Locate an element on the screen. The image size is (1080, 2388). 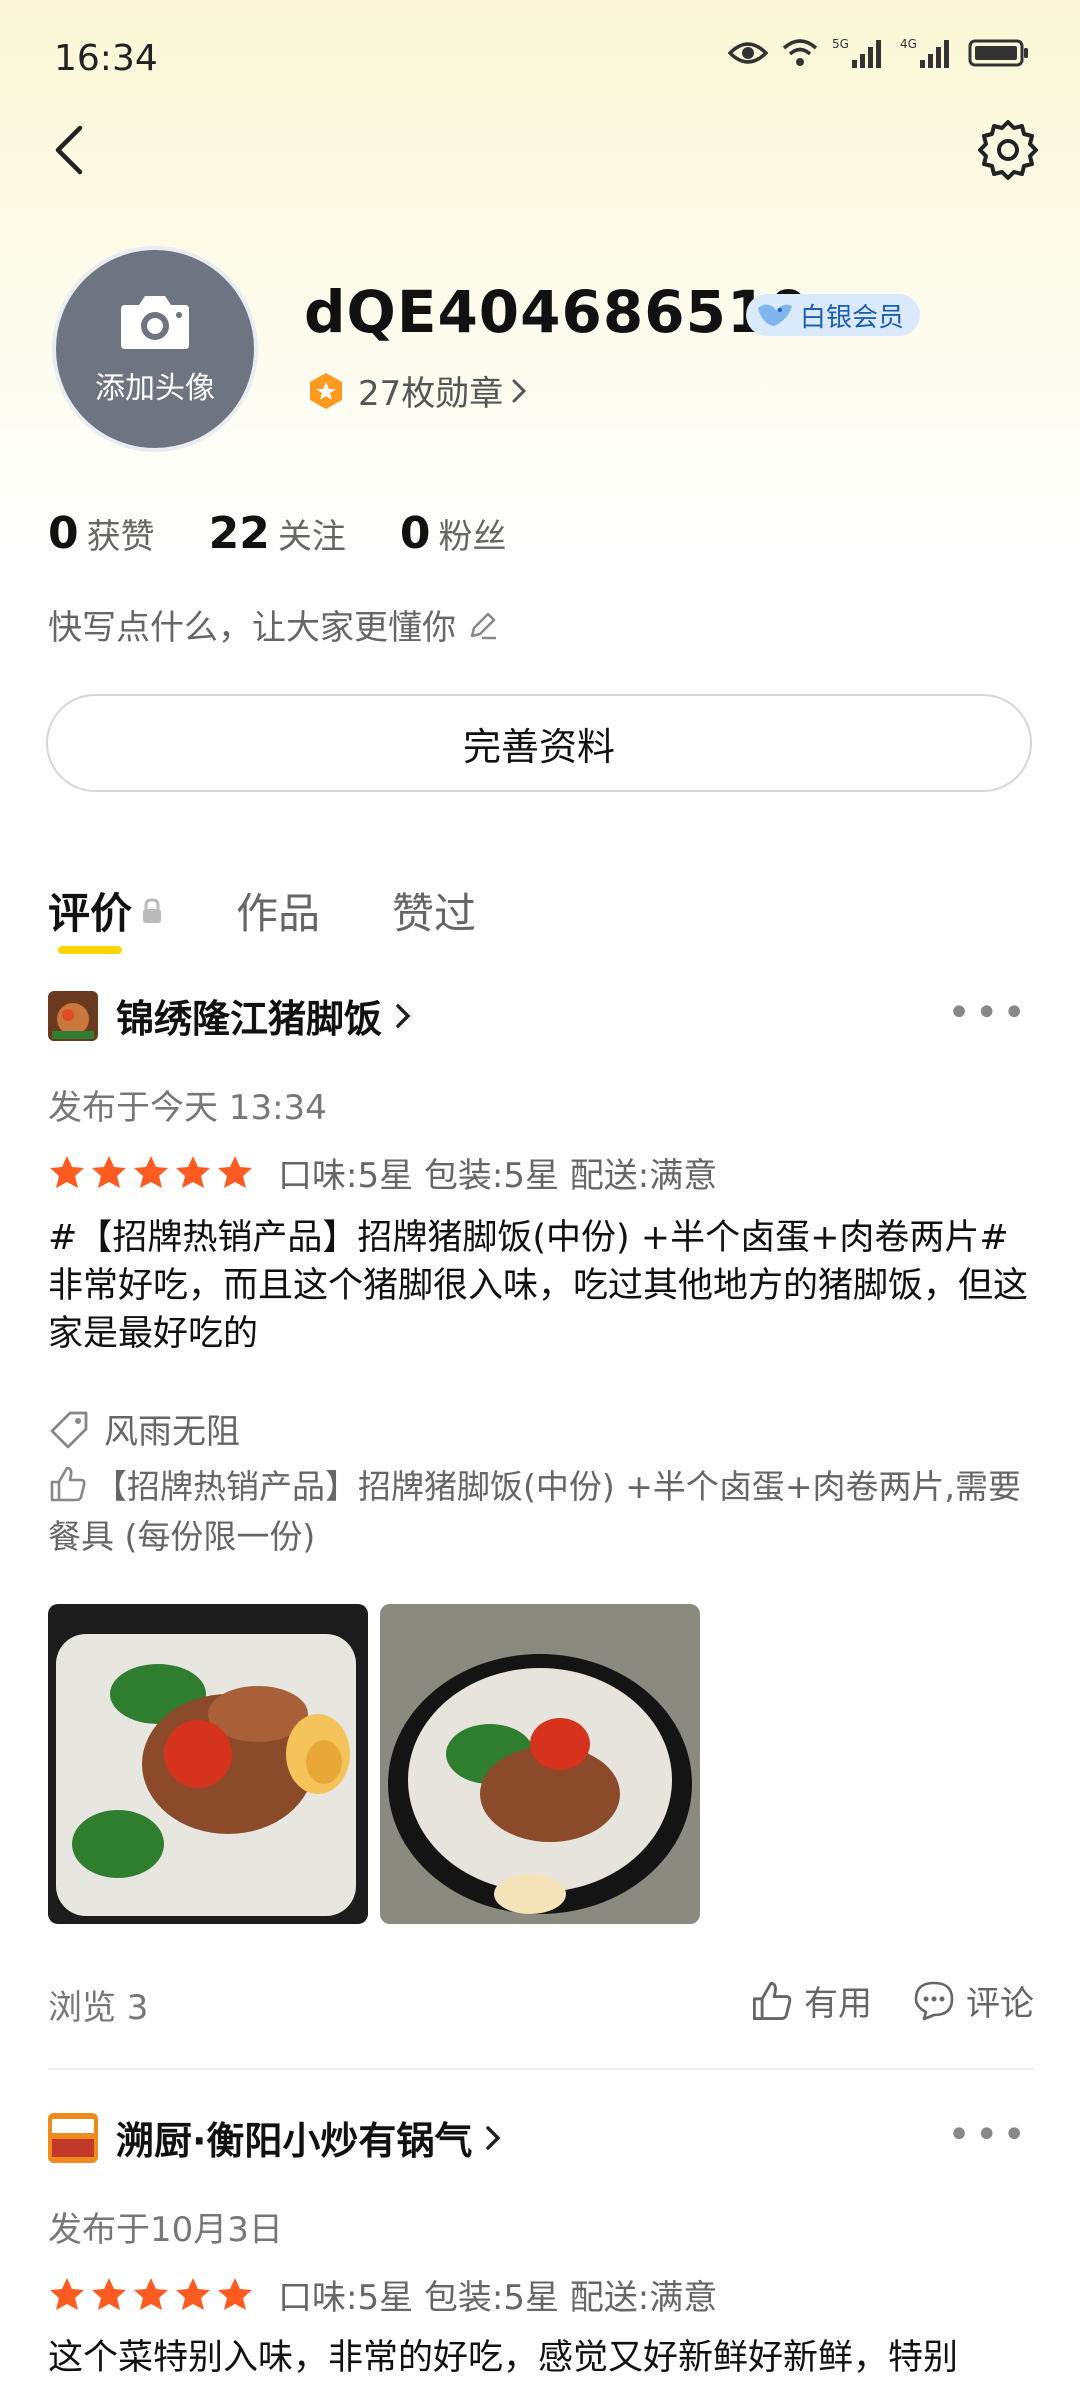
review-2-date: 发布于10月3日 is located at coordinates (165, 2230).